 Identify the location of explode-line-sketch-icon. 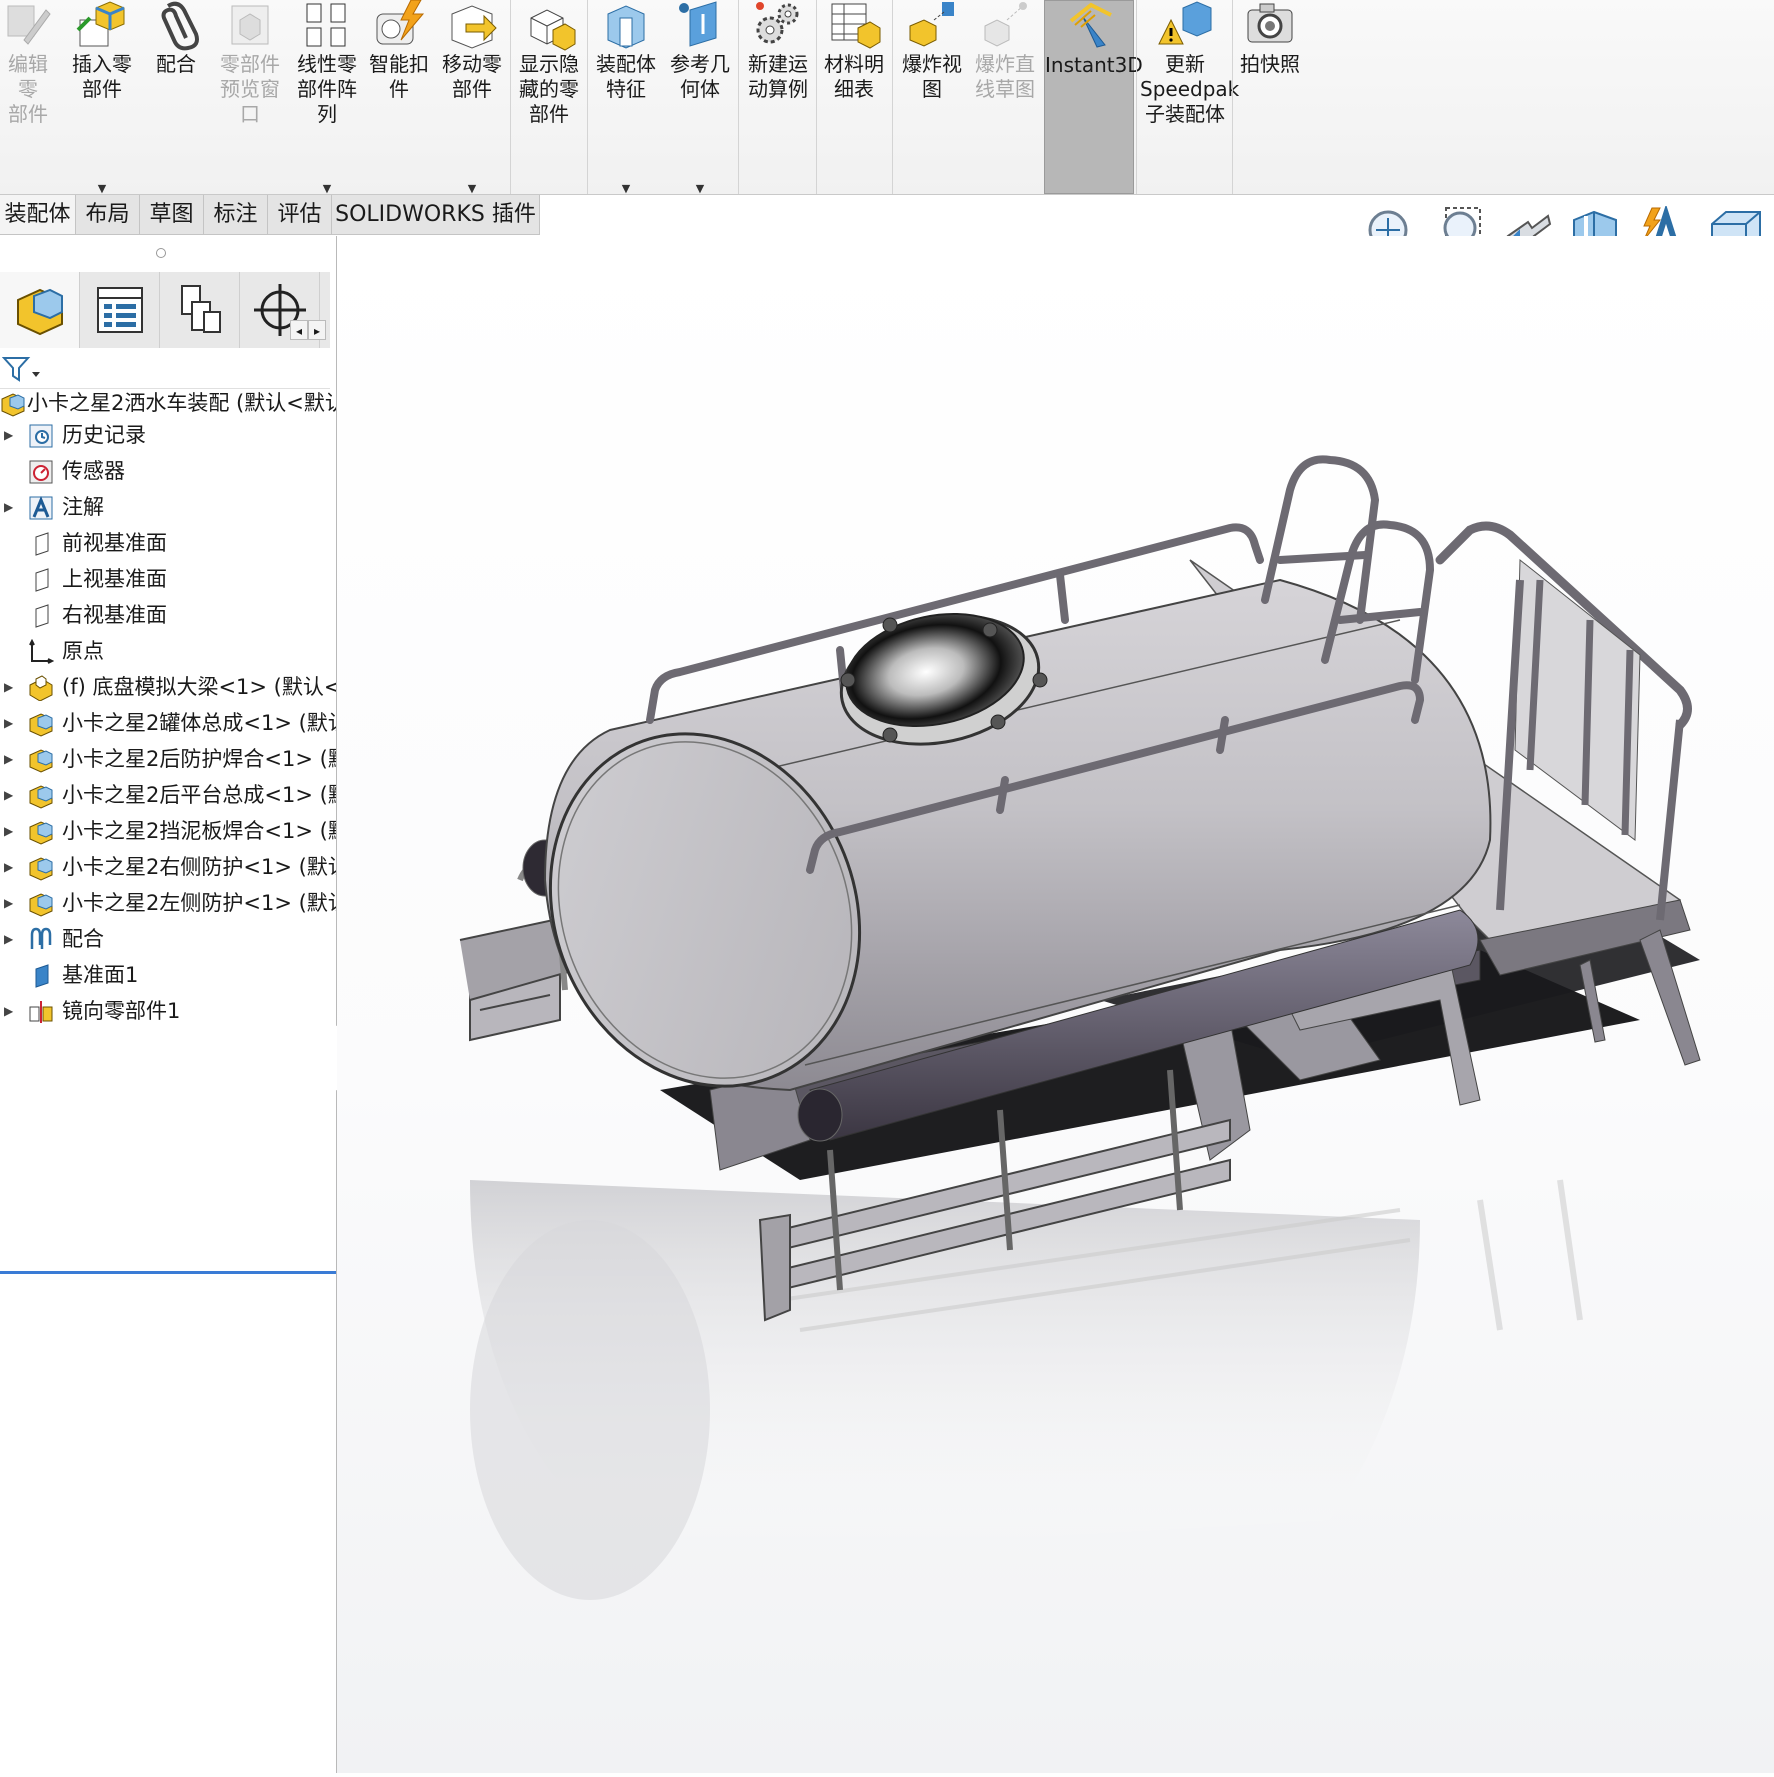
(1005, 24).